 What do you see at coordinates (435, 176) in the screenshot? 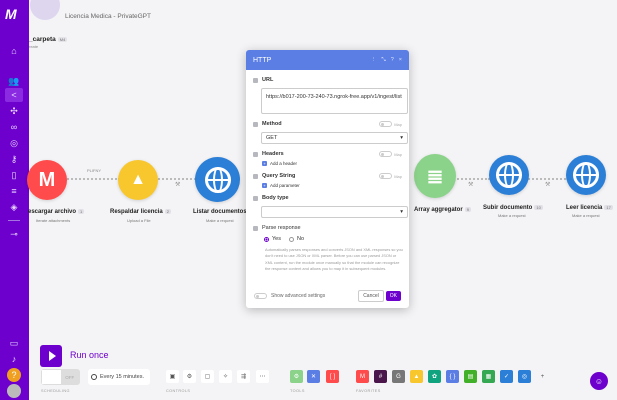
I see `array-aggregator-node: ≣` at bounding box center [435, 176].